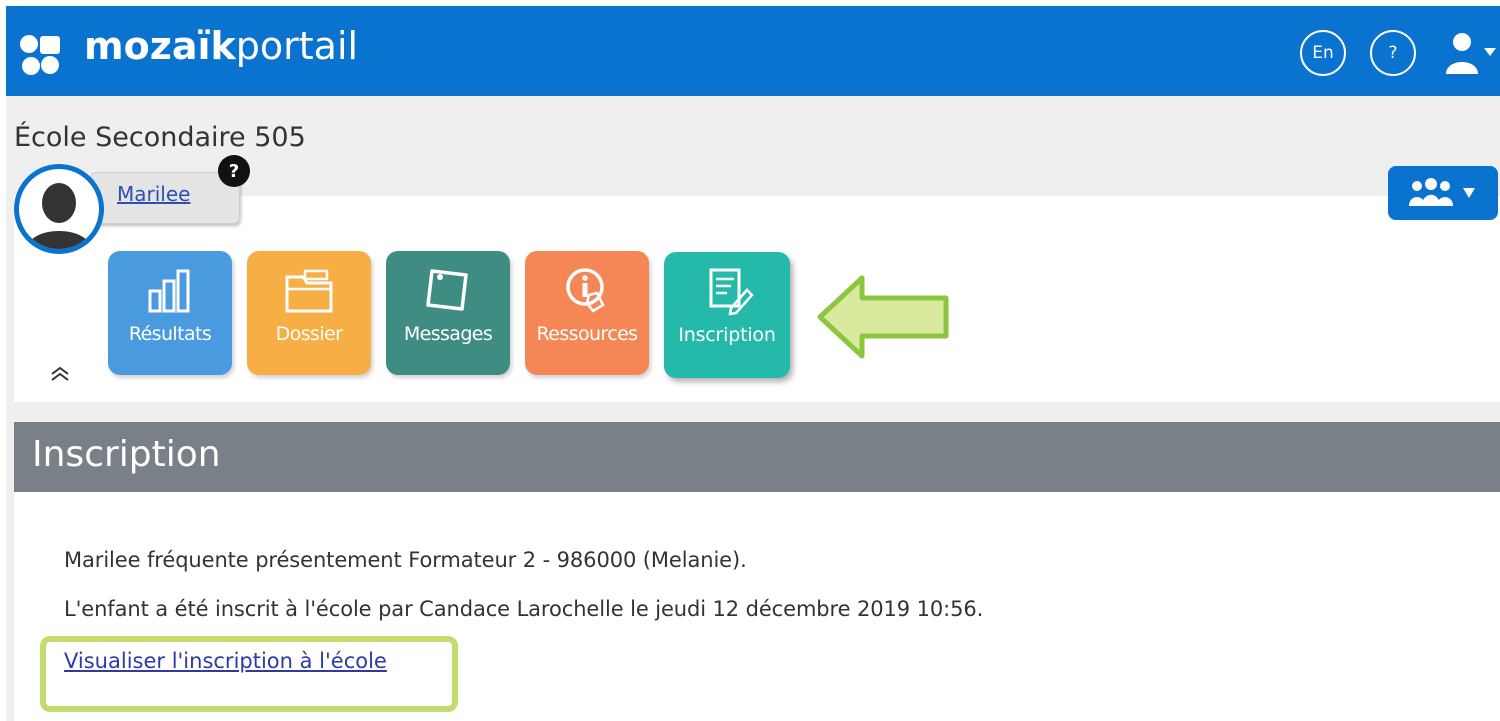 The image size is (1500, 721). What do you see at coordinates (727, 335) in the screenshot?
I see `tile-label: Inscription` at bounding box center [727, 335].